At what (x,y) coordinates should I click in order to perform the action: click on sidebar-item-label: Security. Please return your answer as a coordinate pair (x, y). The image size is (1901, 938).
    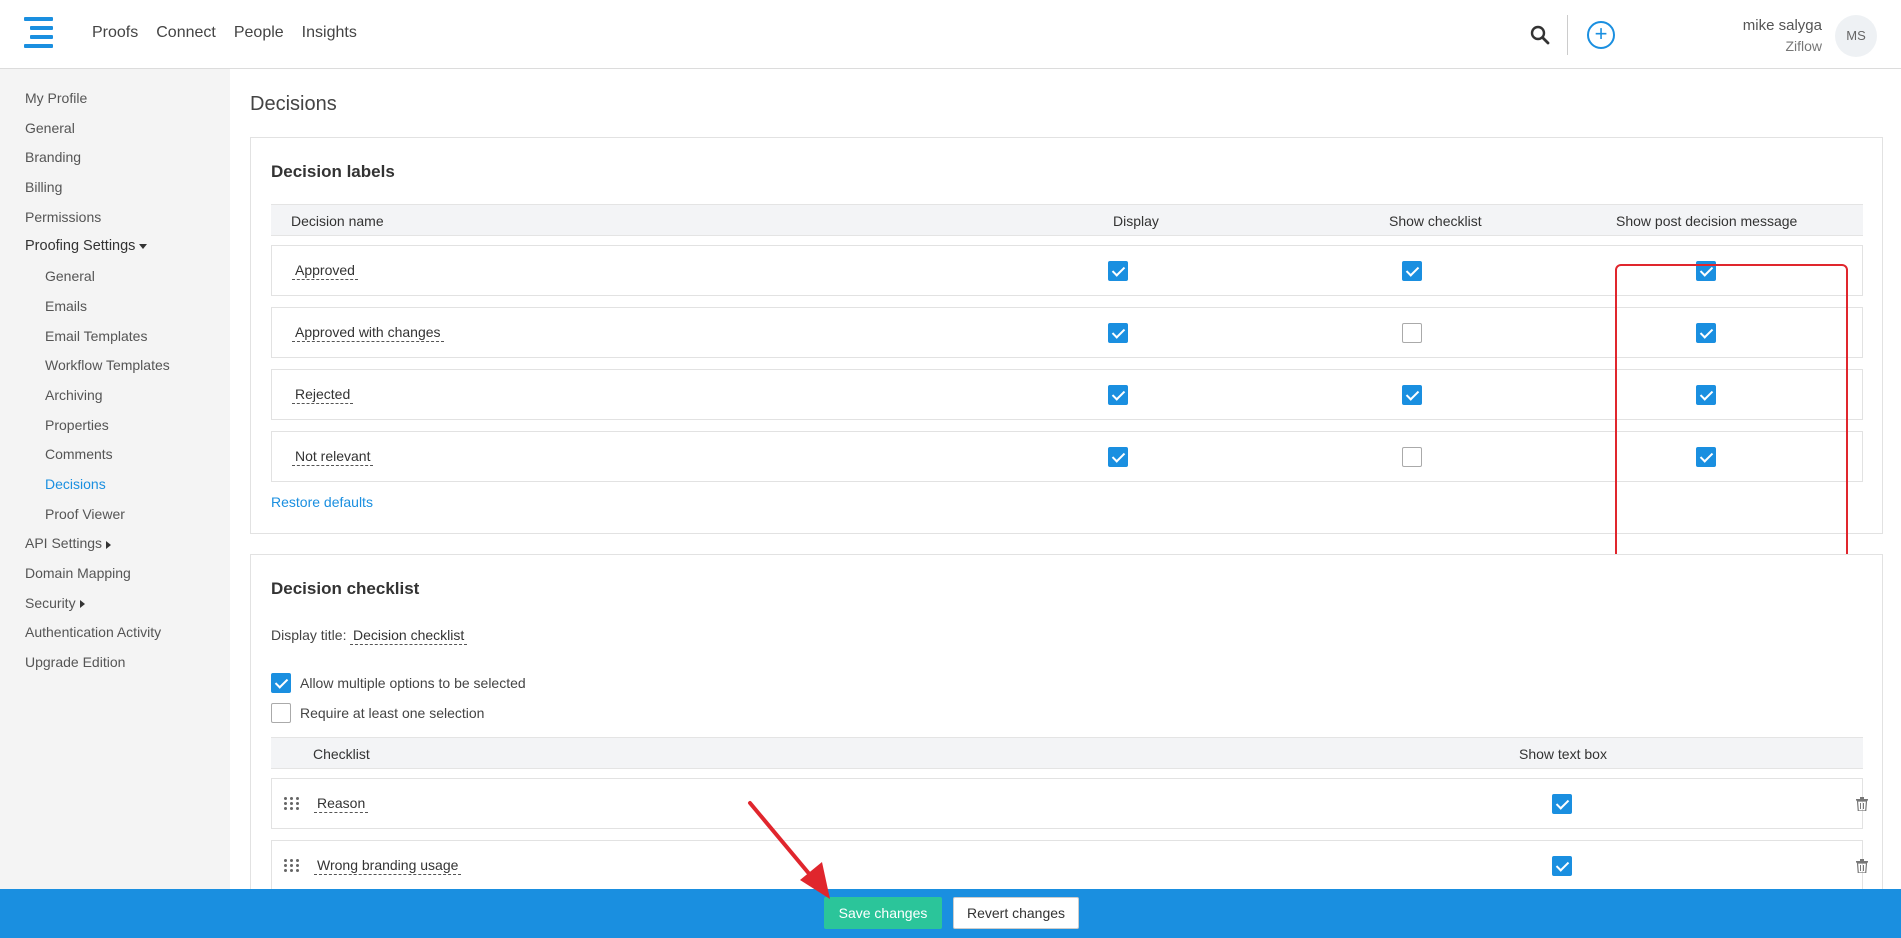
    Looking at the image, I should click on (50, 602).